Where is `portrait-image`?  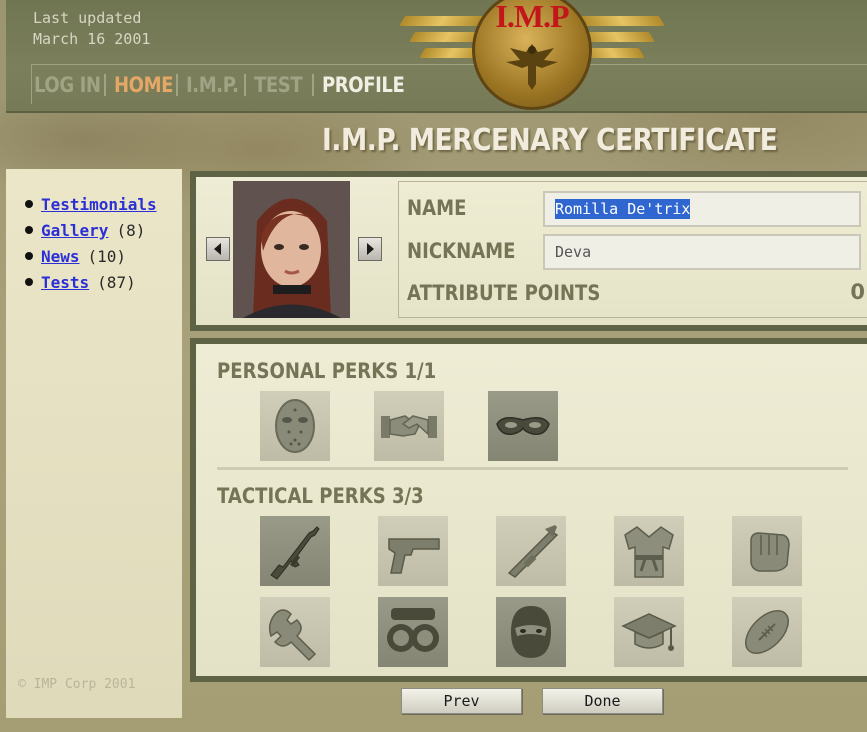 portrait-image is located at coordinates (291, 249).